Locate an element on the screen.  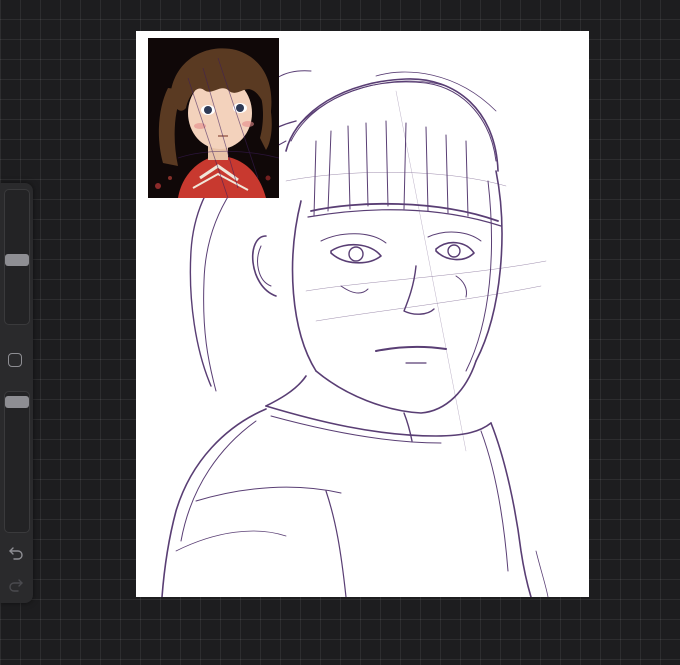
brush-size-thumb is located at coordinates (17, 260).